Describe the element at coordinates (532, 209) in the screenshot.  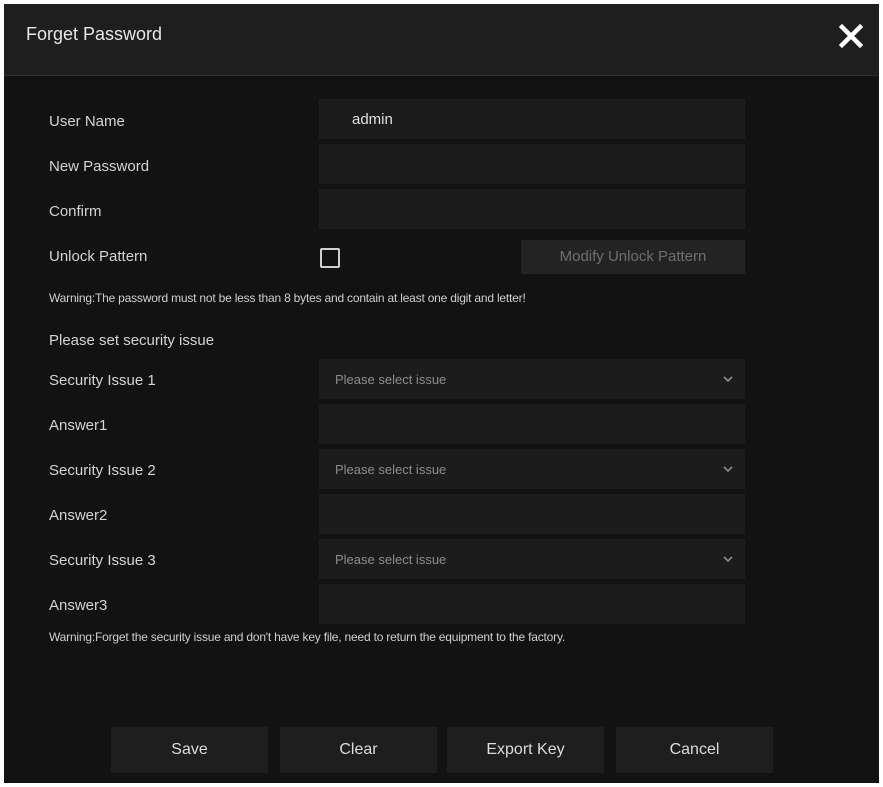
I see `confirm-password-field` at that location.